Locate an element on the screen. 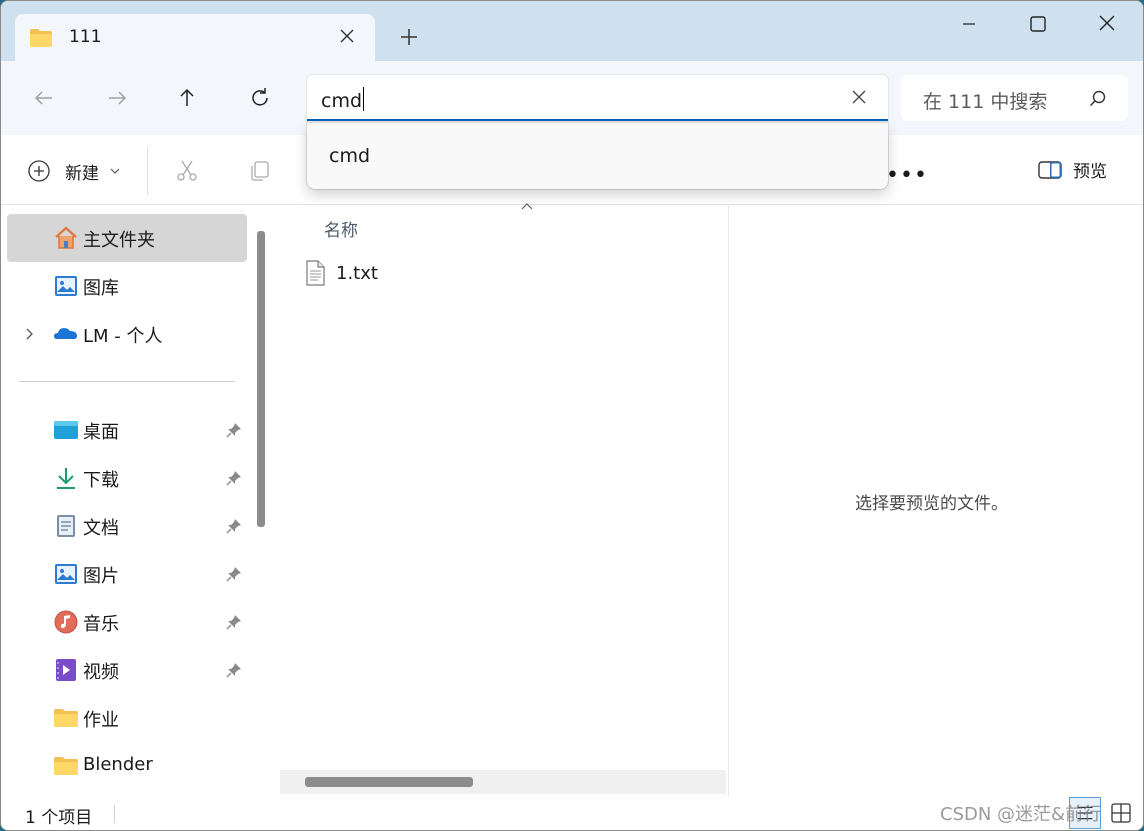 The height and width of the screenshot is (831, 1144). horizontal-scrollbar-thumb is located at coordinates (389, 782).